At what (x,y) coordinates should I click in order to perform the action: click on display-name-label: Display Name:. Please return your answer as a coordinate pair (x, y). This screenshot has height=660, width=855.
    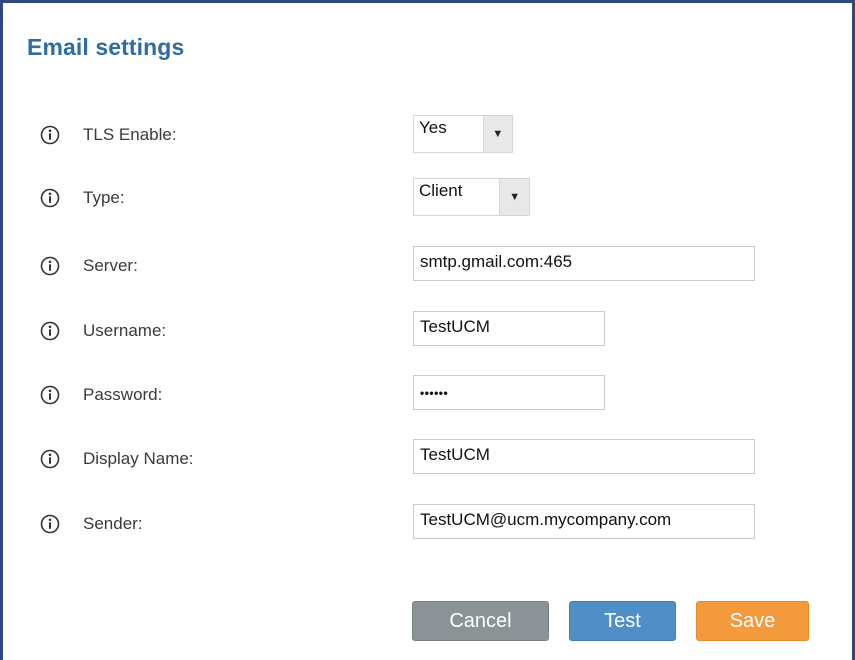
    Looking at the image, I should click on (138, 458).